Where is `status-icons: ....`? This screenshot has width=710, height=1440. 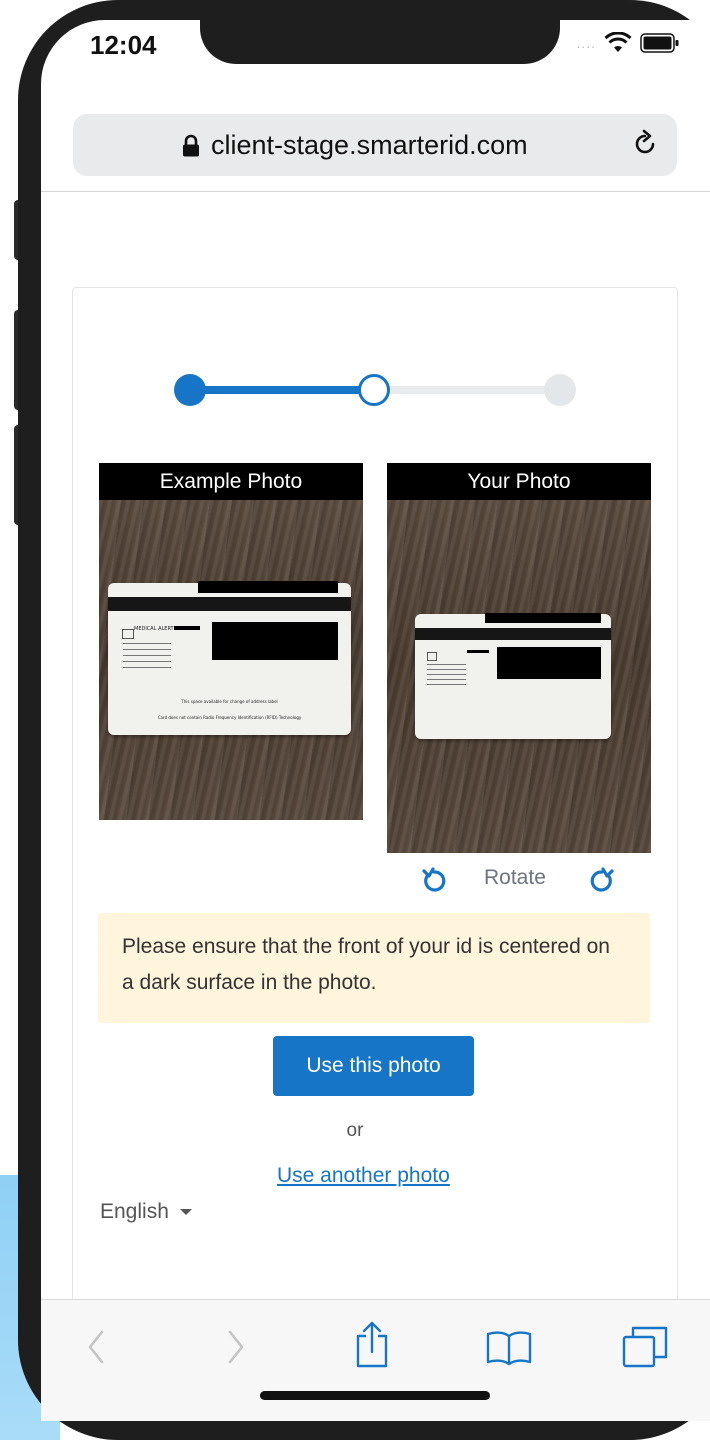 status-icons: .... is located at coordinates (628, 43).